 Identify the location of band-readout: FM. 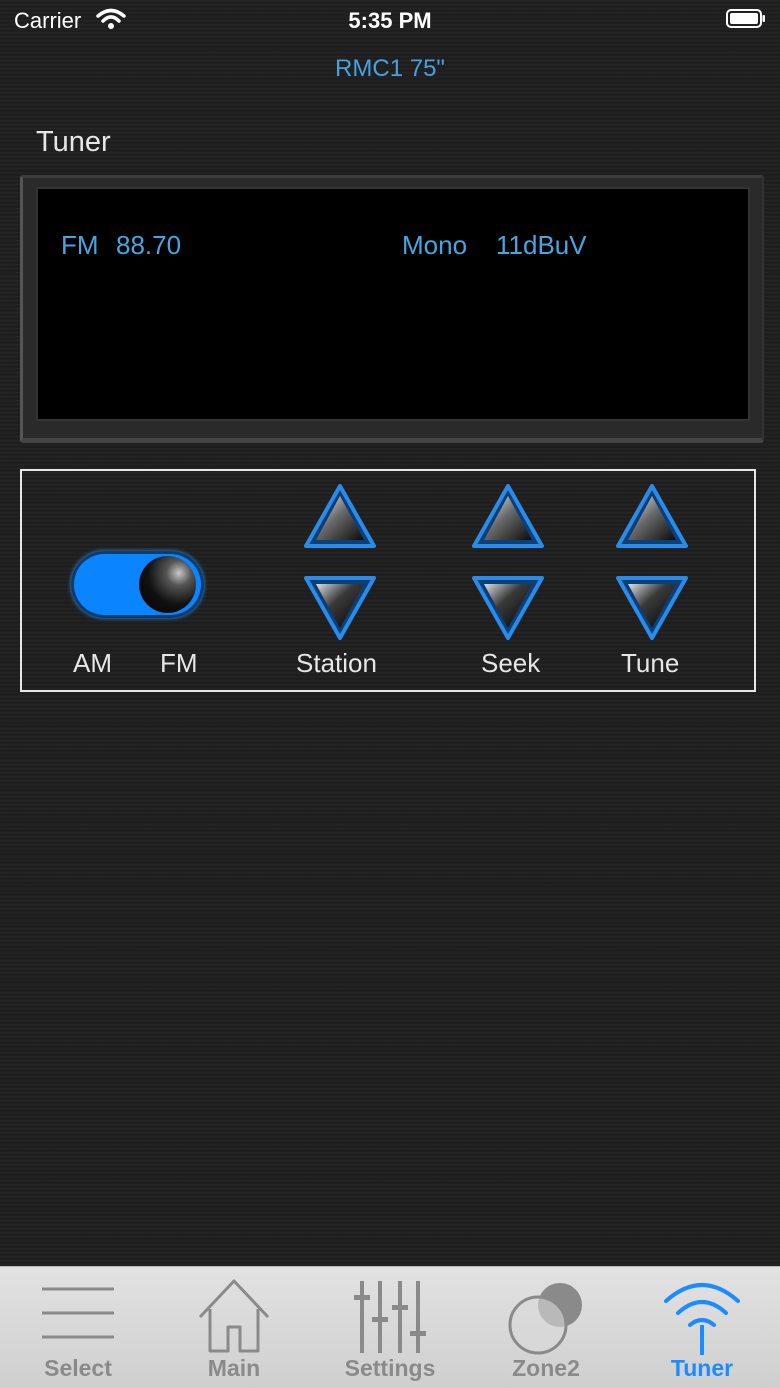
(80, 245).